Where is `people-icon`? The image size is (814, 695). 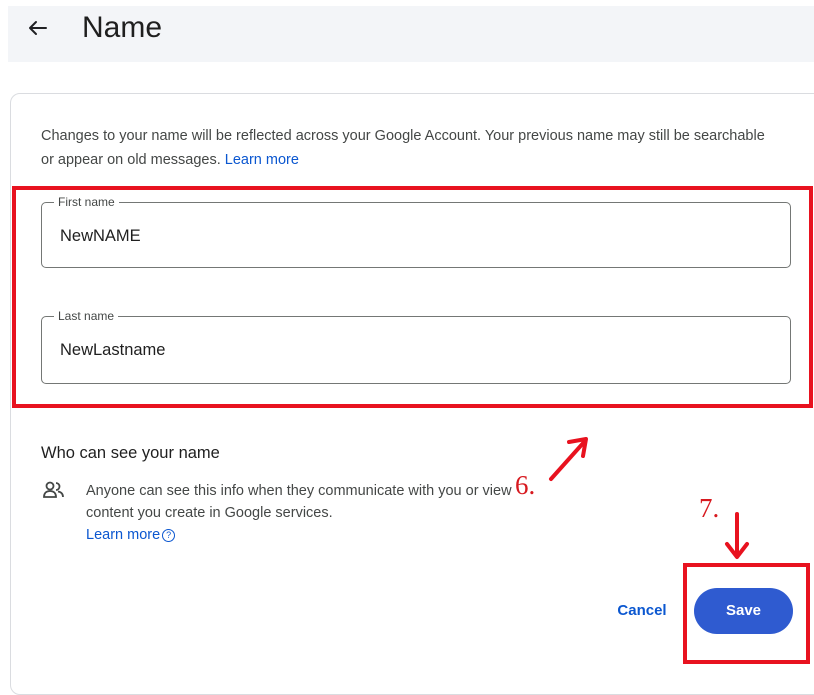 people-icon is located at coordinates (54, 490).